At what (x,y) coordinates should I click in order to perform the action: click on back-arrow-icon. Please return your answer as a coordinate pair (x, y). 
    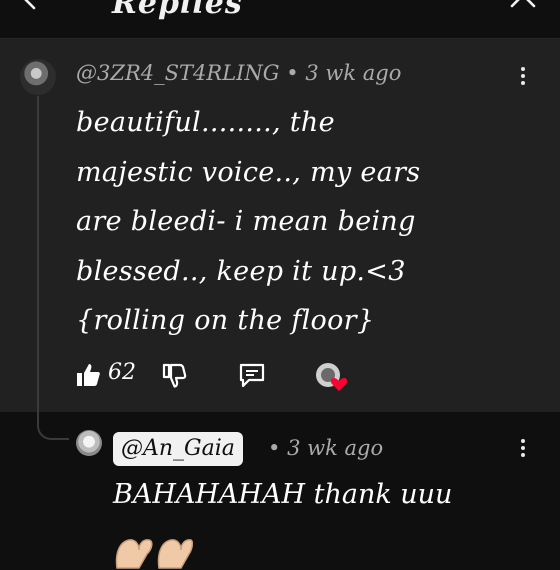
    Looking at the image, I should click on (38, 8).